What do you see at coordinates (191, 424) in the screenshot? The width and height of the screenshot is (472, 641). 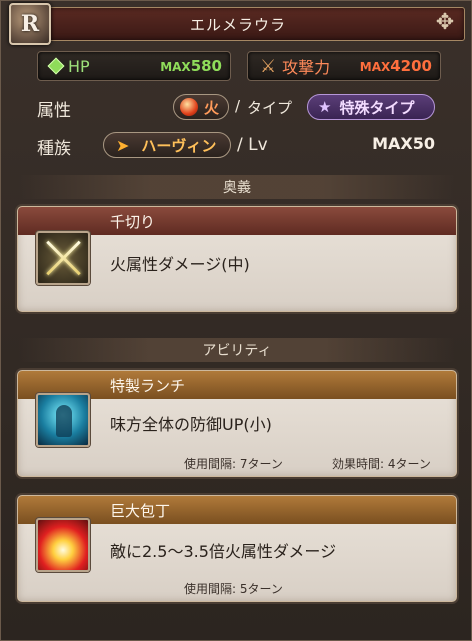 I see `ability-1-description: 味方全体の防御UP(小)` at bounding box center [191, 424].